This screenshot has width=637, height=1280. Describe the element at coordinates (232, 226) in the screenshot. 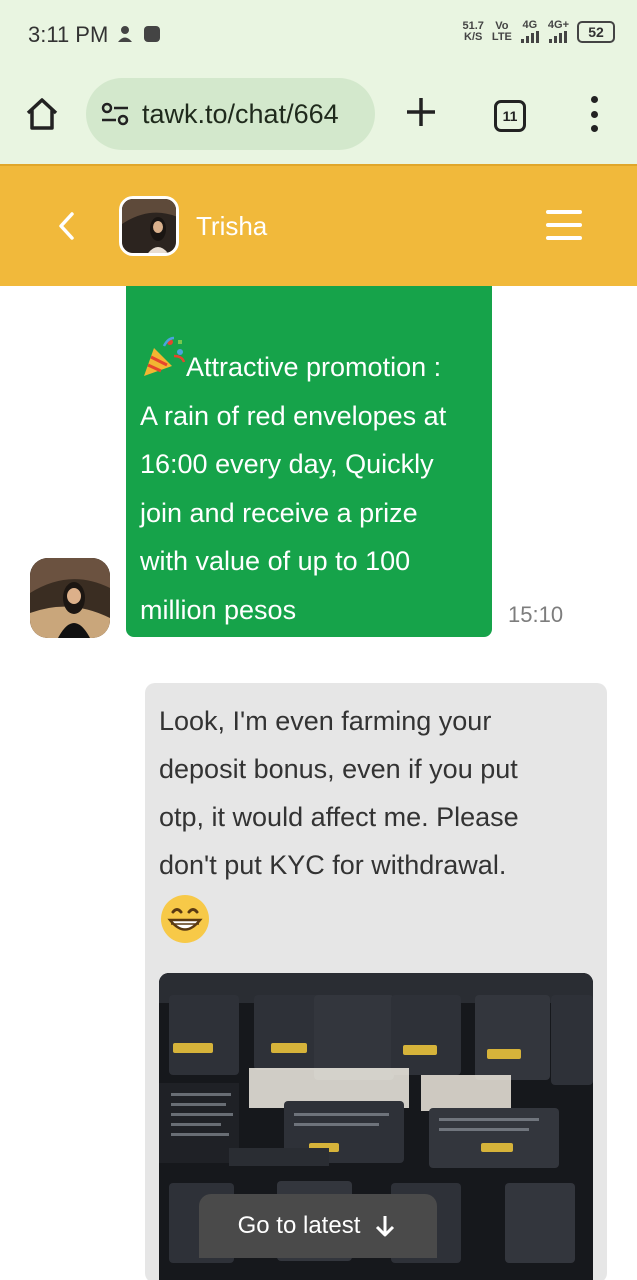

I see `agent-name: Trisha` at that location.